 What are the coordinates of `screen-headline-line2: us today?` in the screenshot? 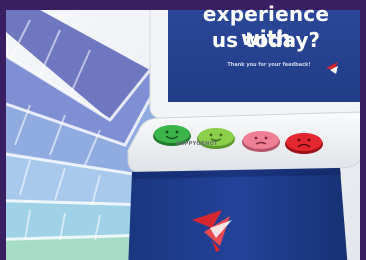 It's located at (266, 40).